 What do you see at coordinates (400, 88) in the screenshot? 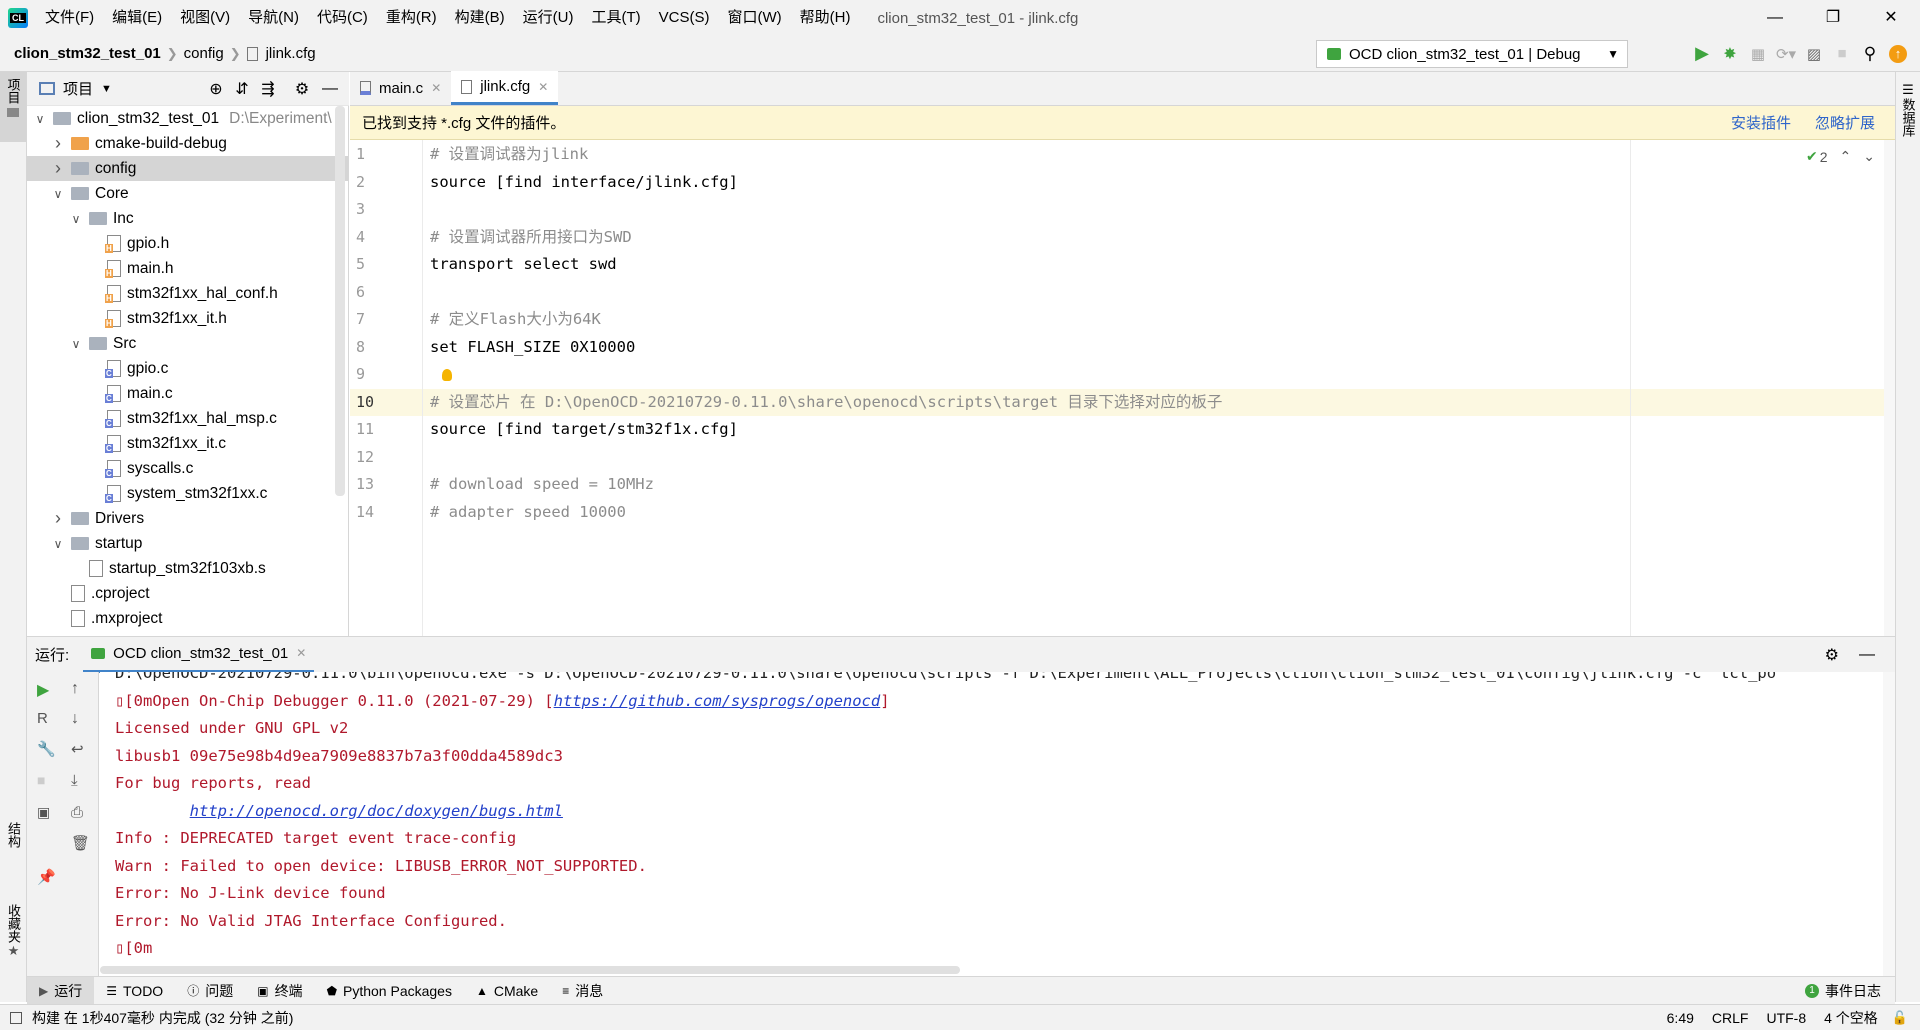
I see `editor-tab: main.c ✕` at bounding box center [400, 88].